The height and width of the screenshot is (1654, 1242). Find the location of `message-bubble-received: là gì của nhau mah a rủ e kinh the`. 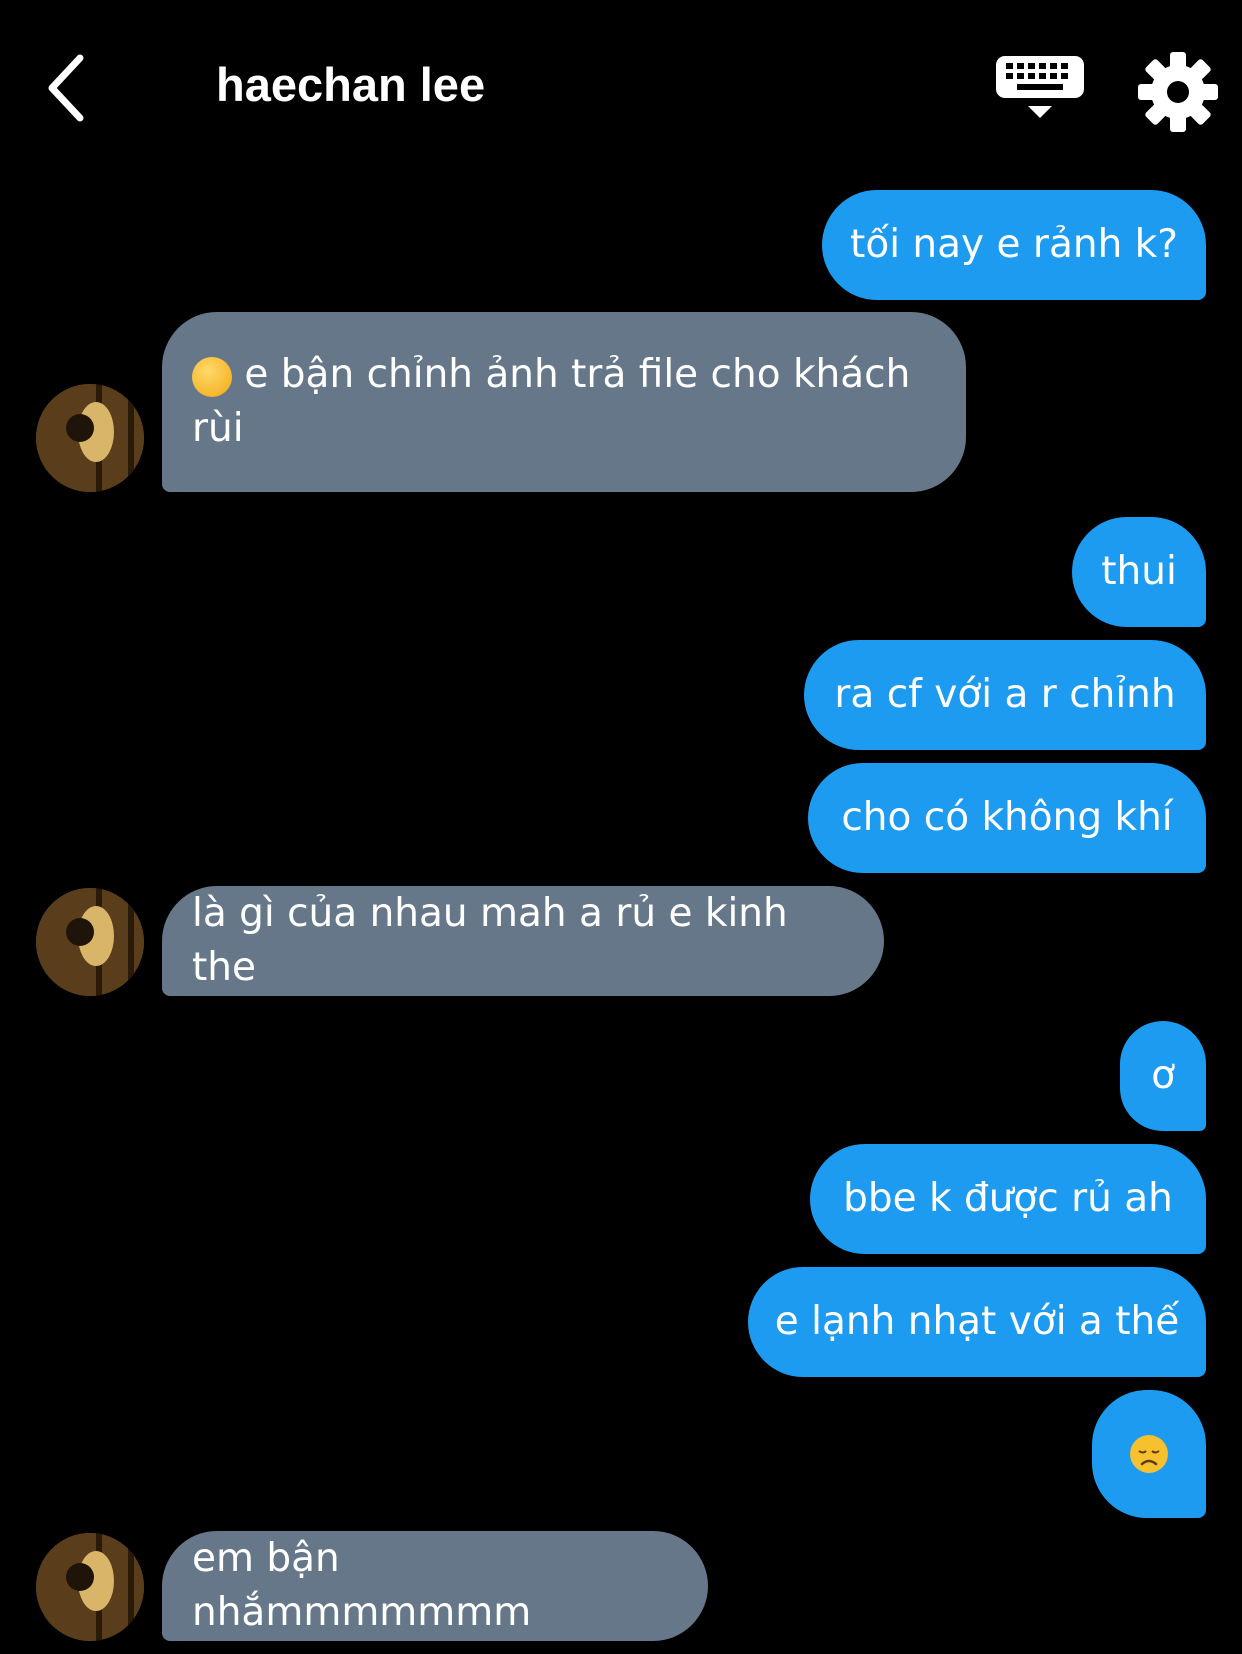

message-bubble-received: là gì của nhau mah a rủ e kinh the is located at coordinates (523, 941).